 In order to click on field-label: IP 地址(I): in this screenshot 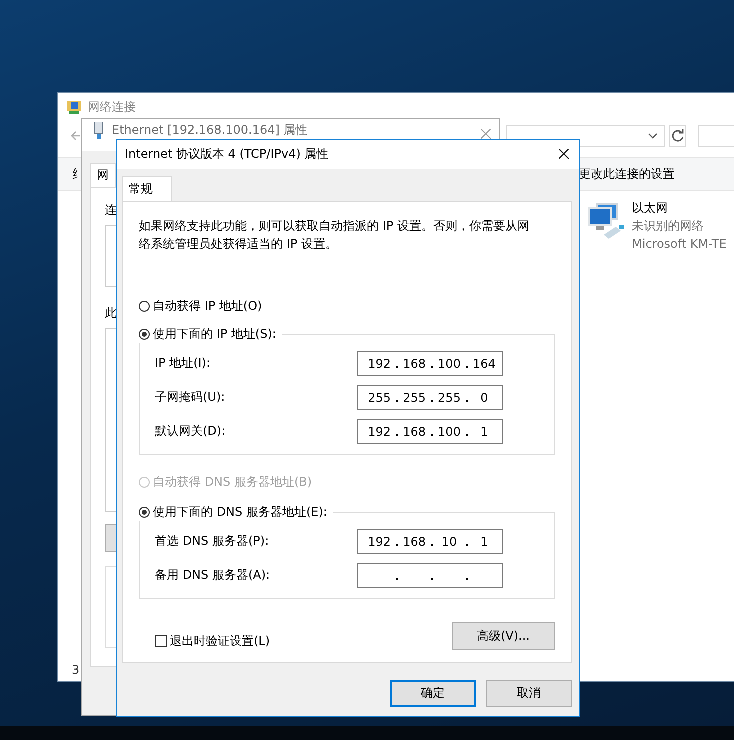, I will do `click(183, 363)`.